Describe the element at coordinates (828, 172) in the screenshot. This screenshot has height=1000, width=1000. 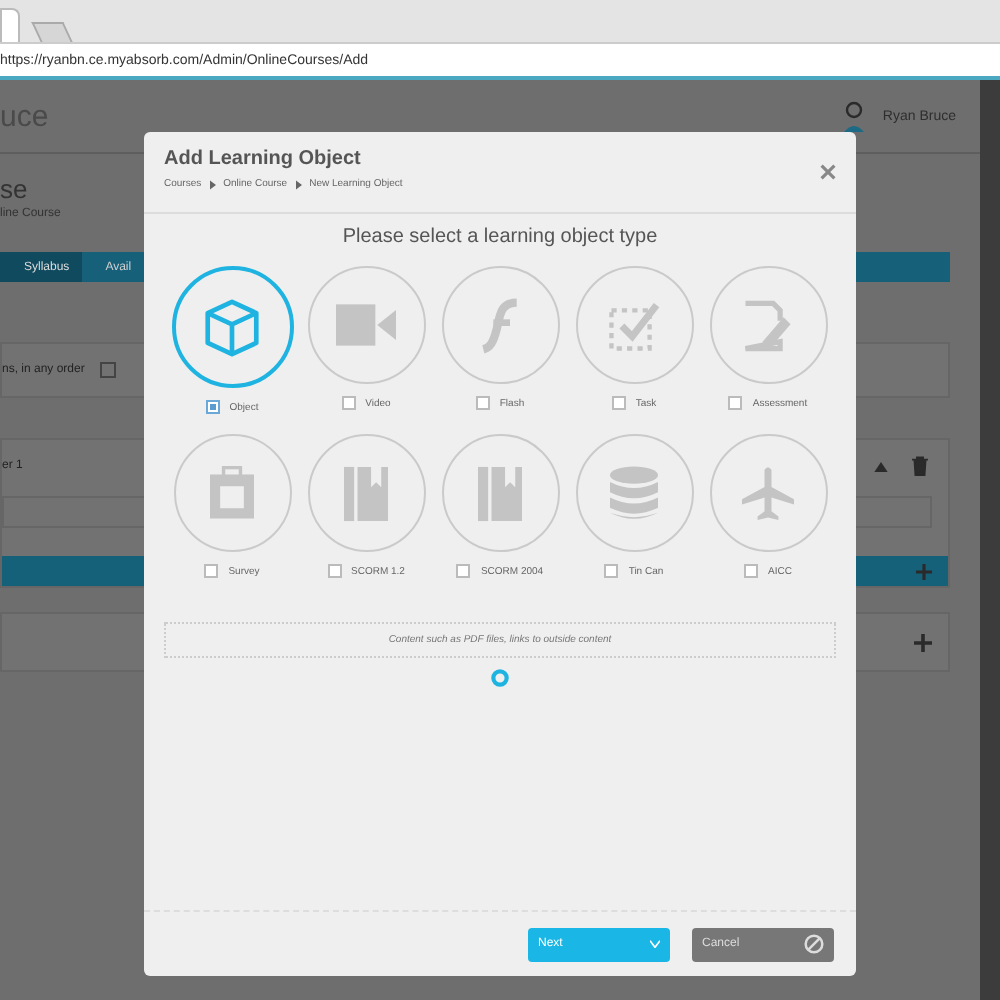
I see `close-icon` at that location.